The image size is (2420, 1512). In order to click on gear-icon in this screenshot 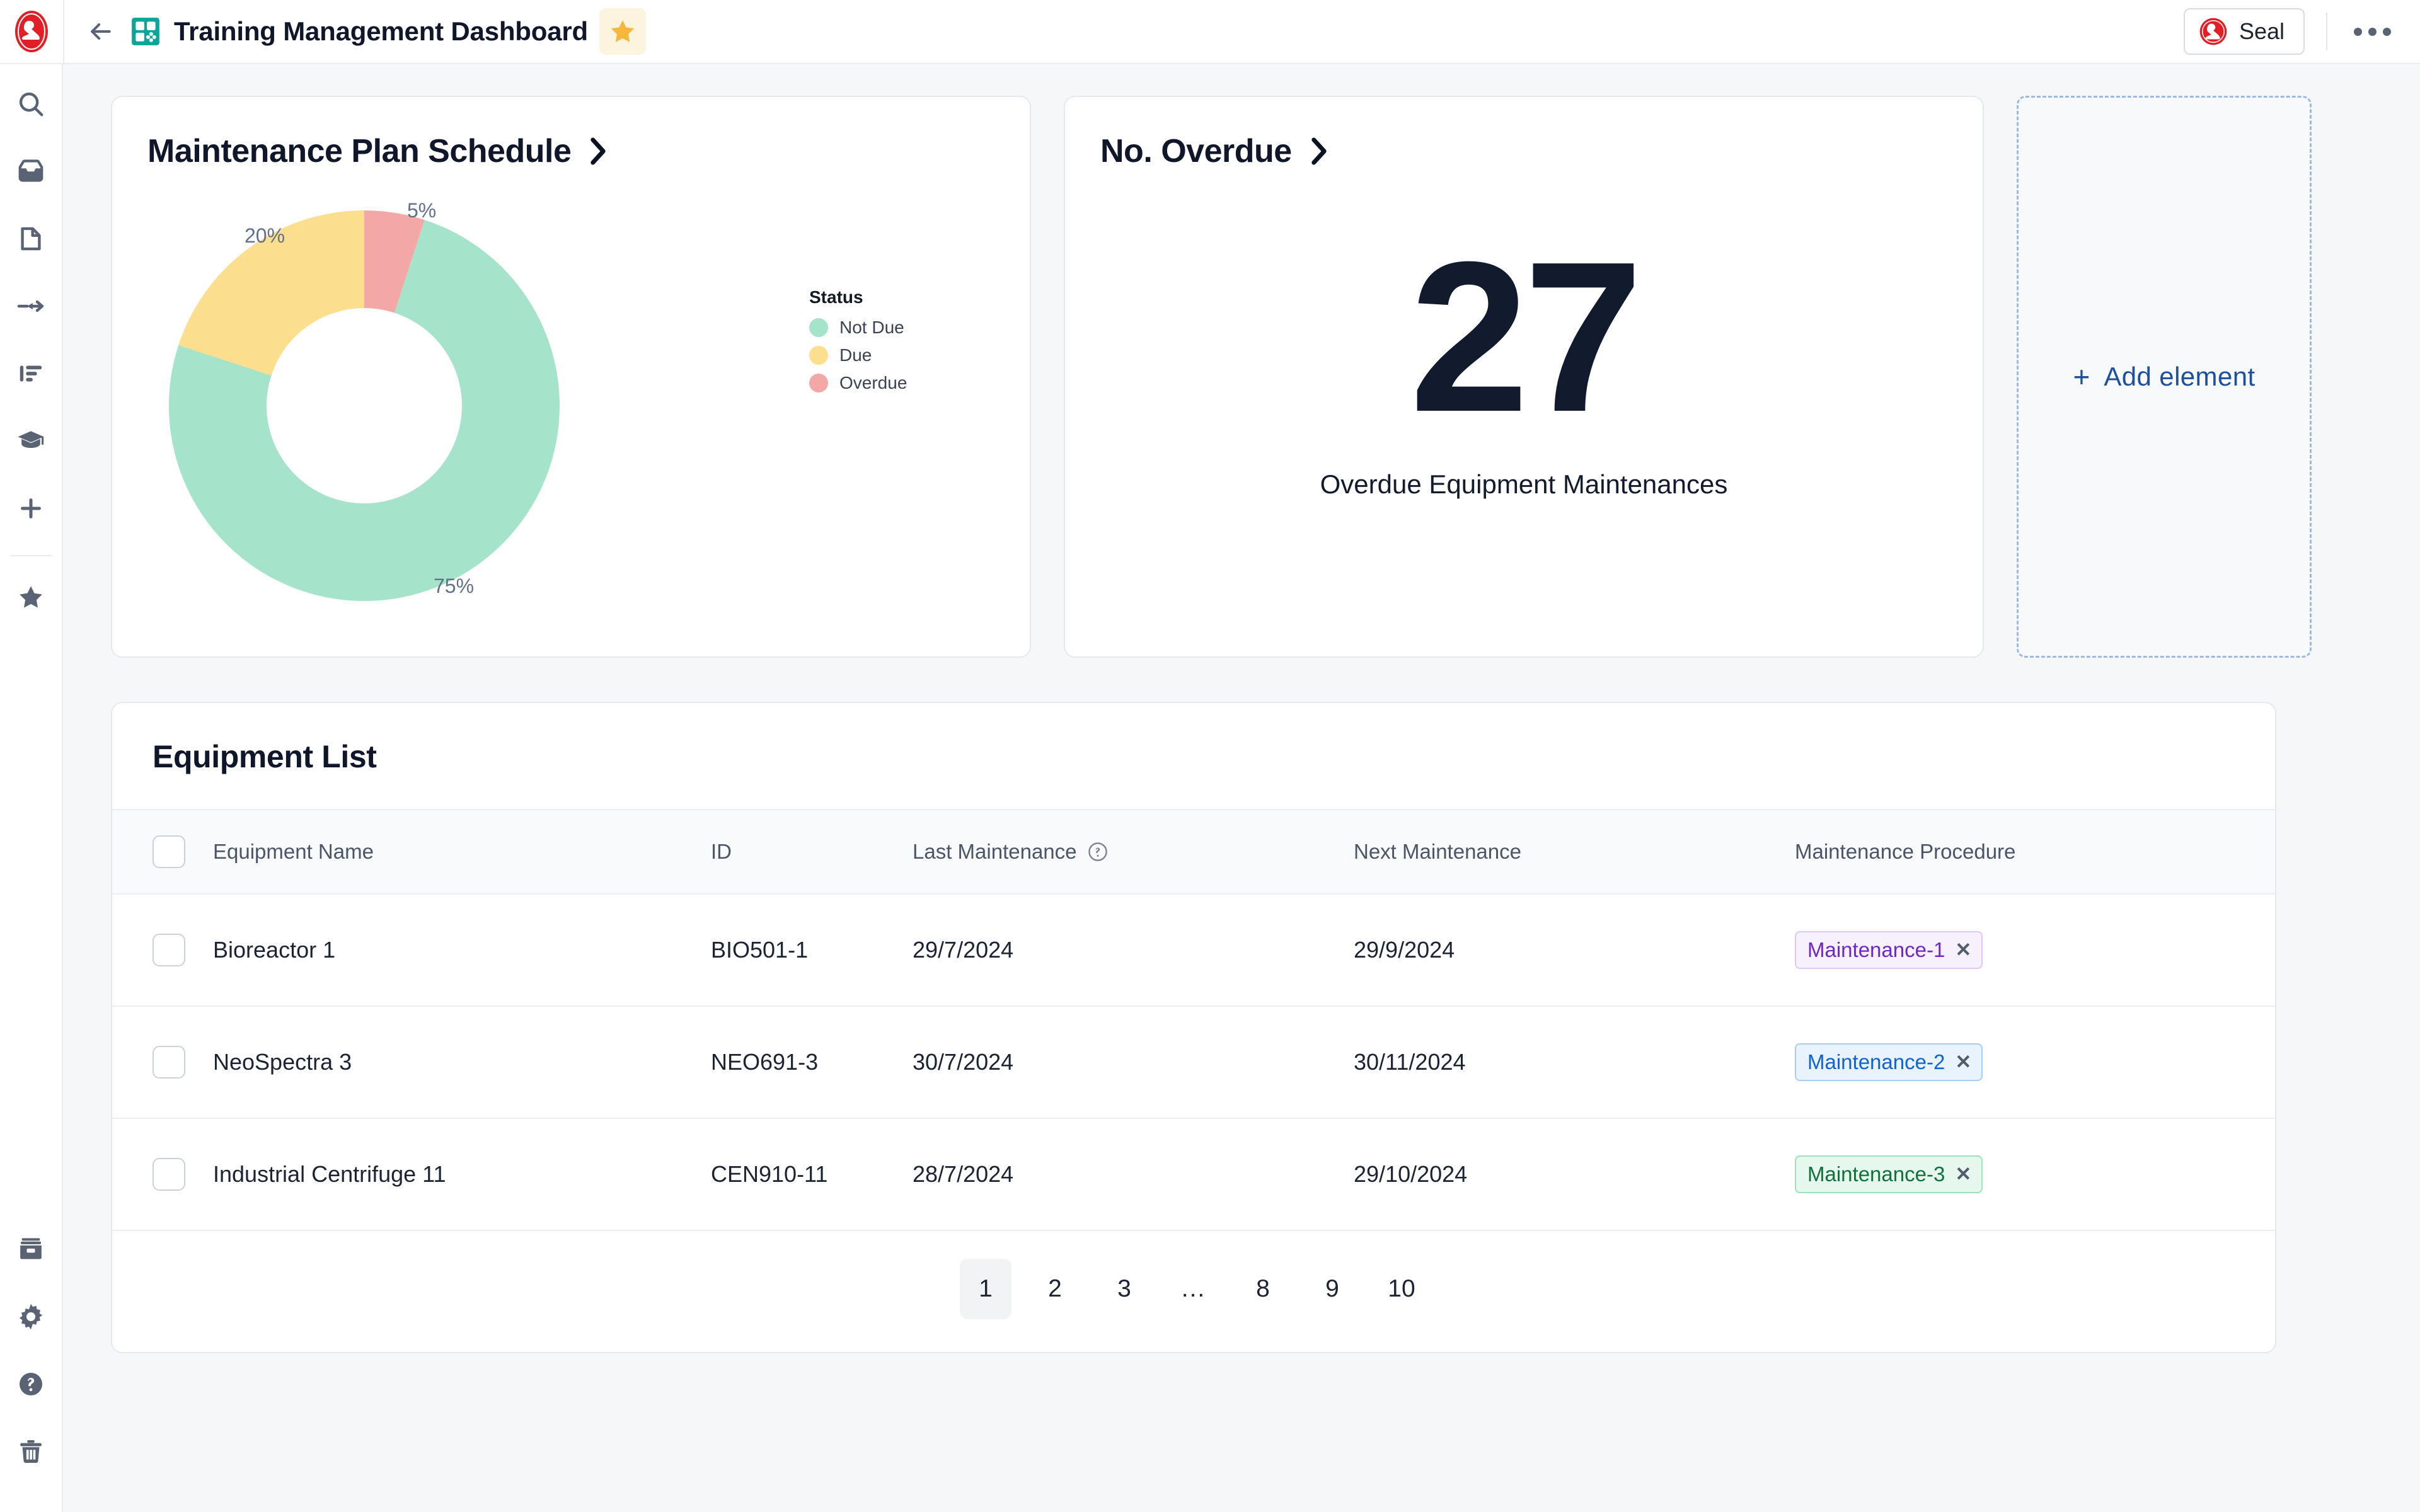, I will do `click(31, 1316)`.